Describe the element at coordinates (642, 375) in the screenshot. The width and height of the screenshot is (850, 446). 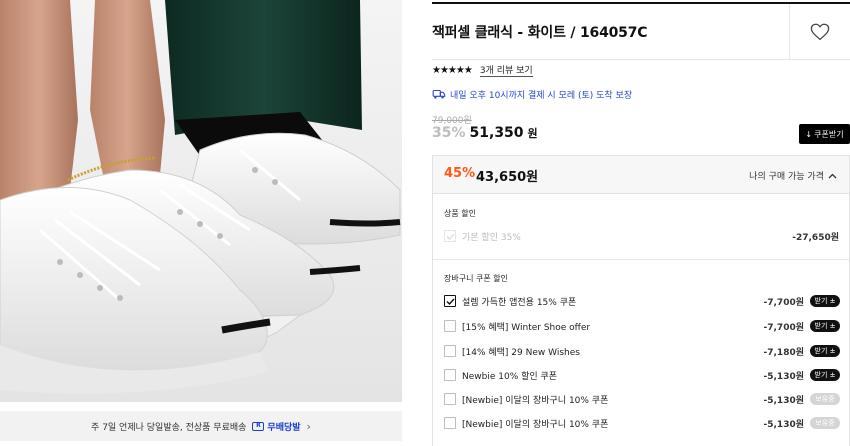
I see `coupon-row: Newbie 10% 할인 쿠폰 -5,130원 받기 ±` at that location.